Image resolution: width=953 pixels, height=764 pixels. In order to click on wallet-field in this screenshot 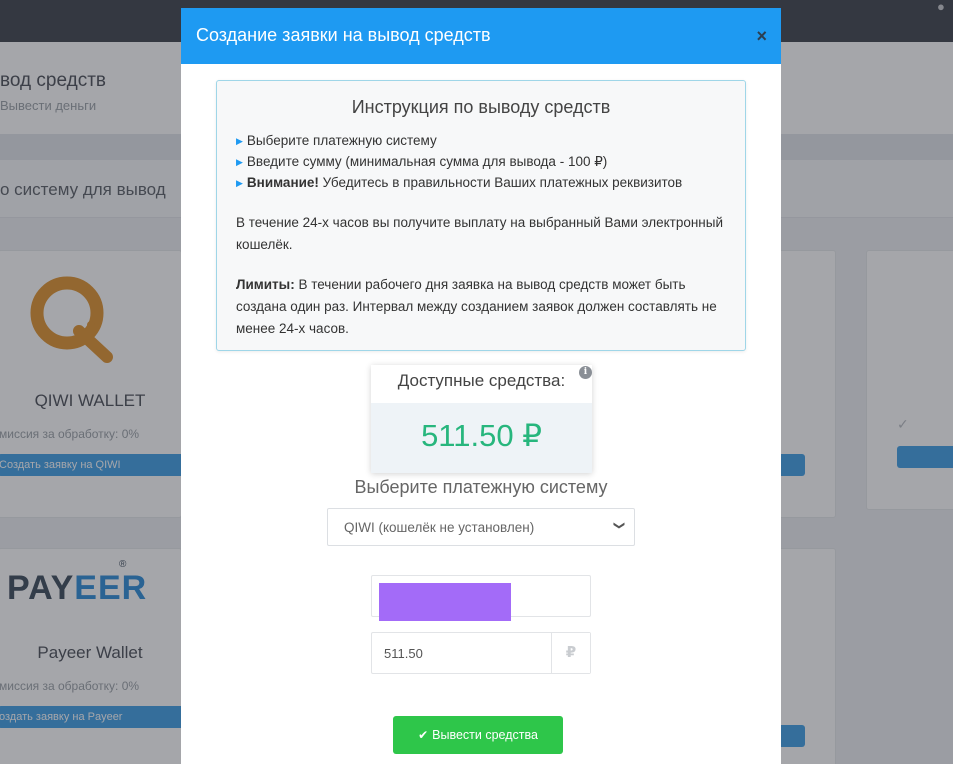, I will do `click(481, 598)`.